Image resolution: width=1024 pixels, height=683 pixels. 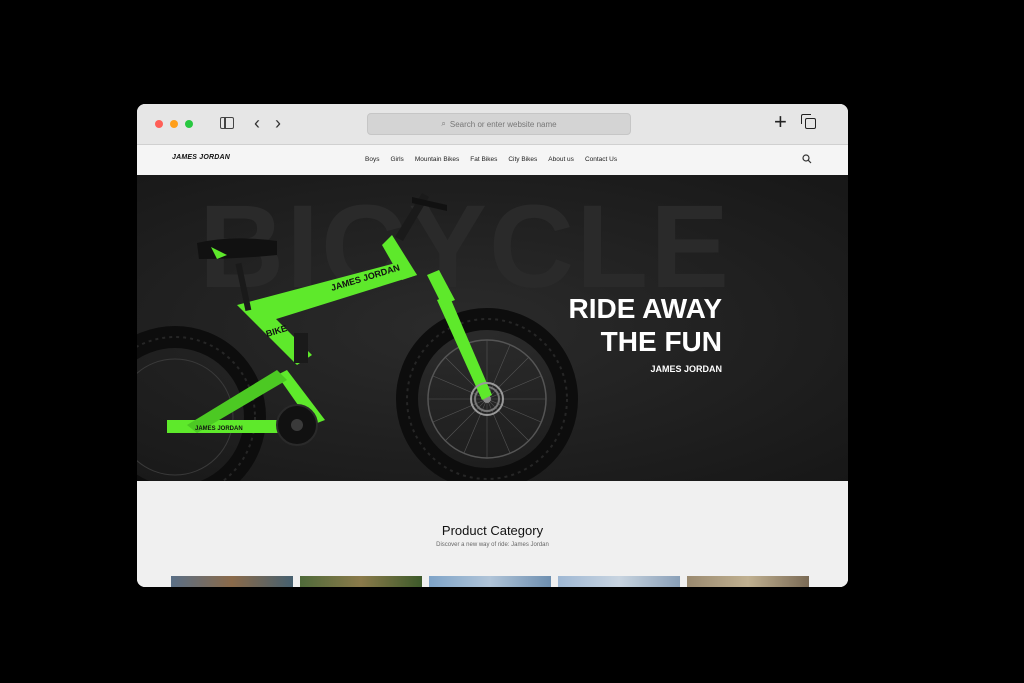 I want to click on front-wheel, so click(x=487, y=394).